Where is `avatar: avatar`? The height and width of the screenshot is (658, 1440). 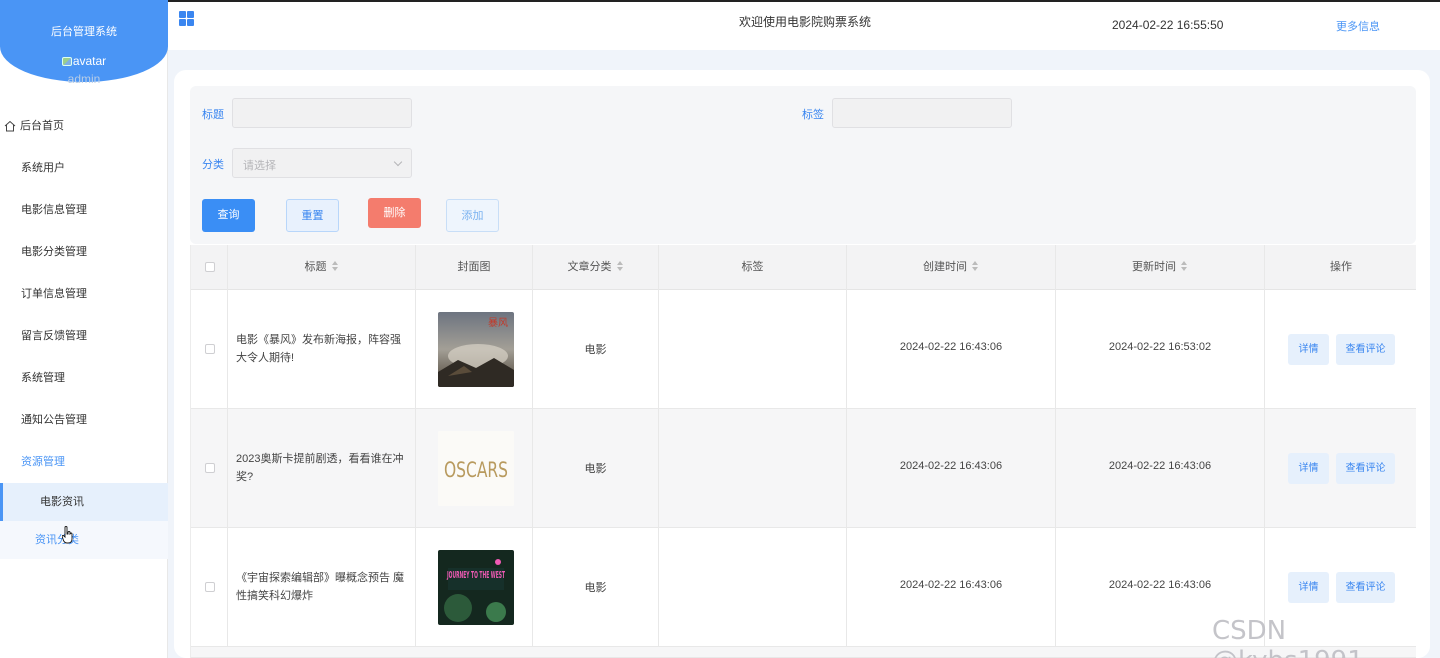 avatar: avatar is located at coordinates (84, 61).